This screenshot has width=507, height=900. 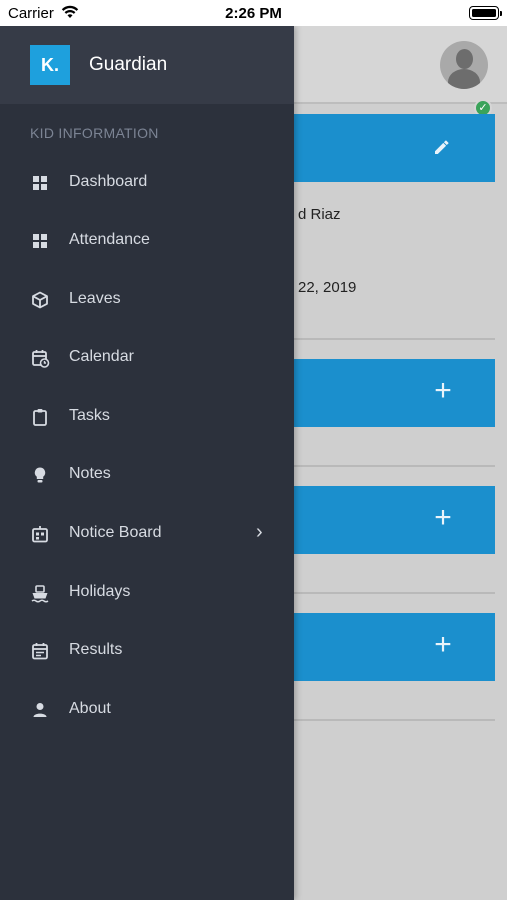 What do you see at coordinates (147, 300) in the screenshot?
I see `nav-item-leaves: Leaves` at bounding box center [147, 300].